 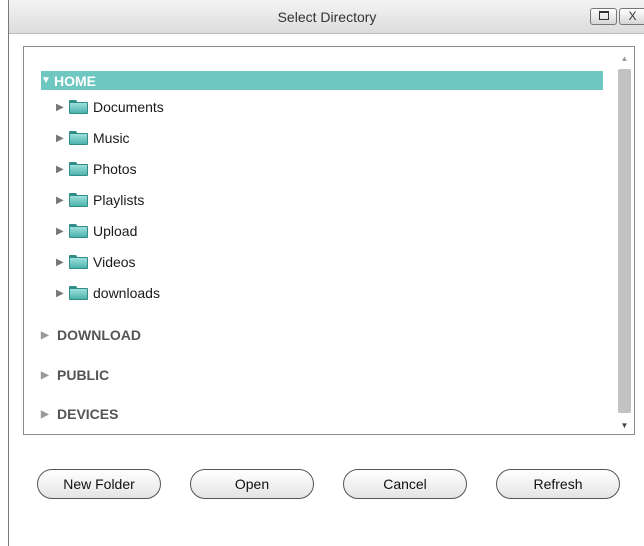 I want to click on tree-node-photos: ▶ Photos, so click(x=96, y=169).